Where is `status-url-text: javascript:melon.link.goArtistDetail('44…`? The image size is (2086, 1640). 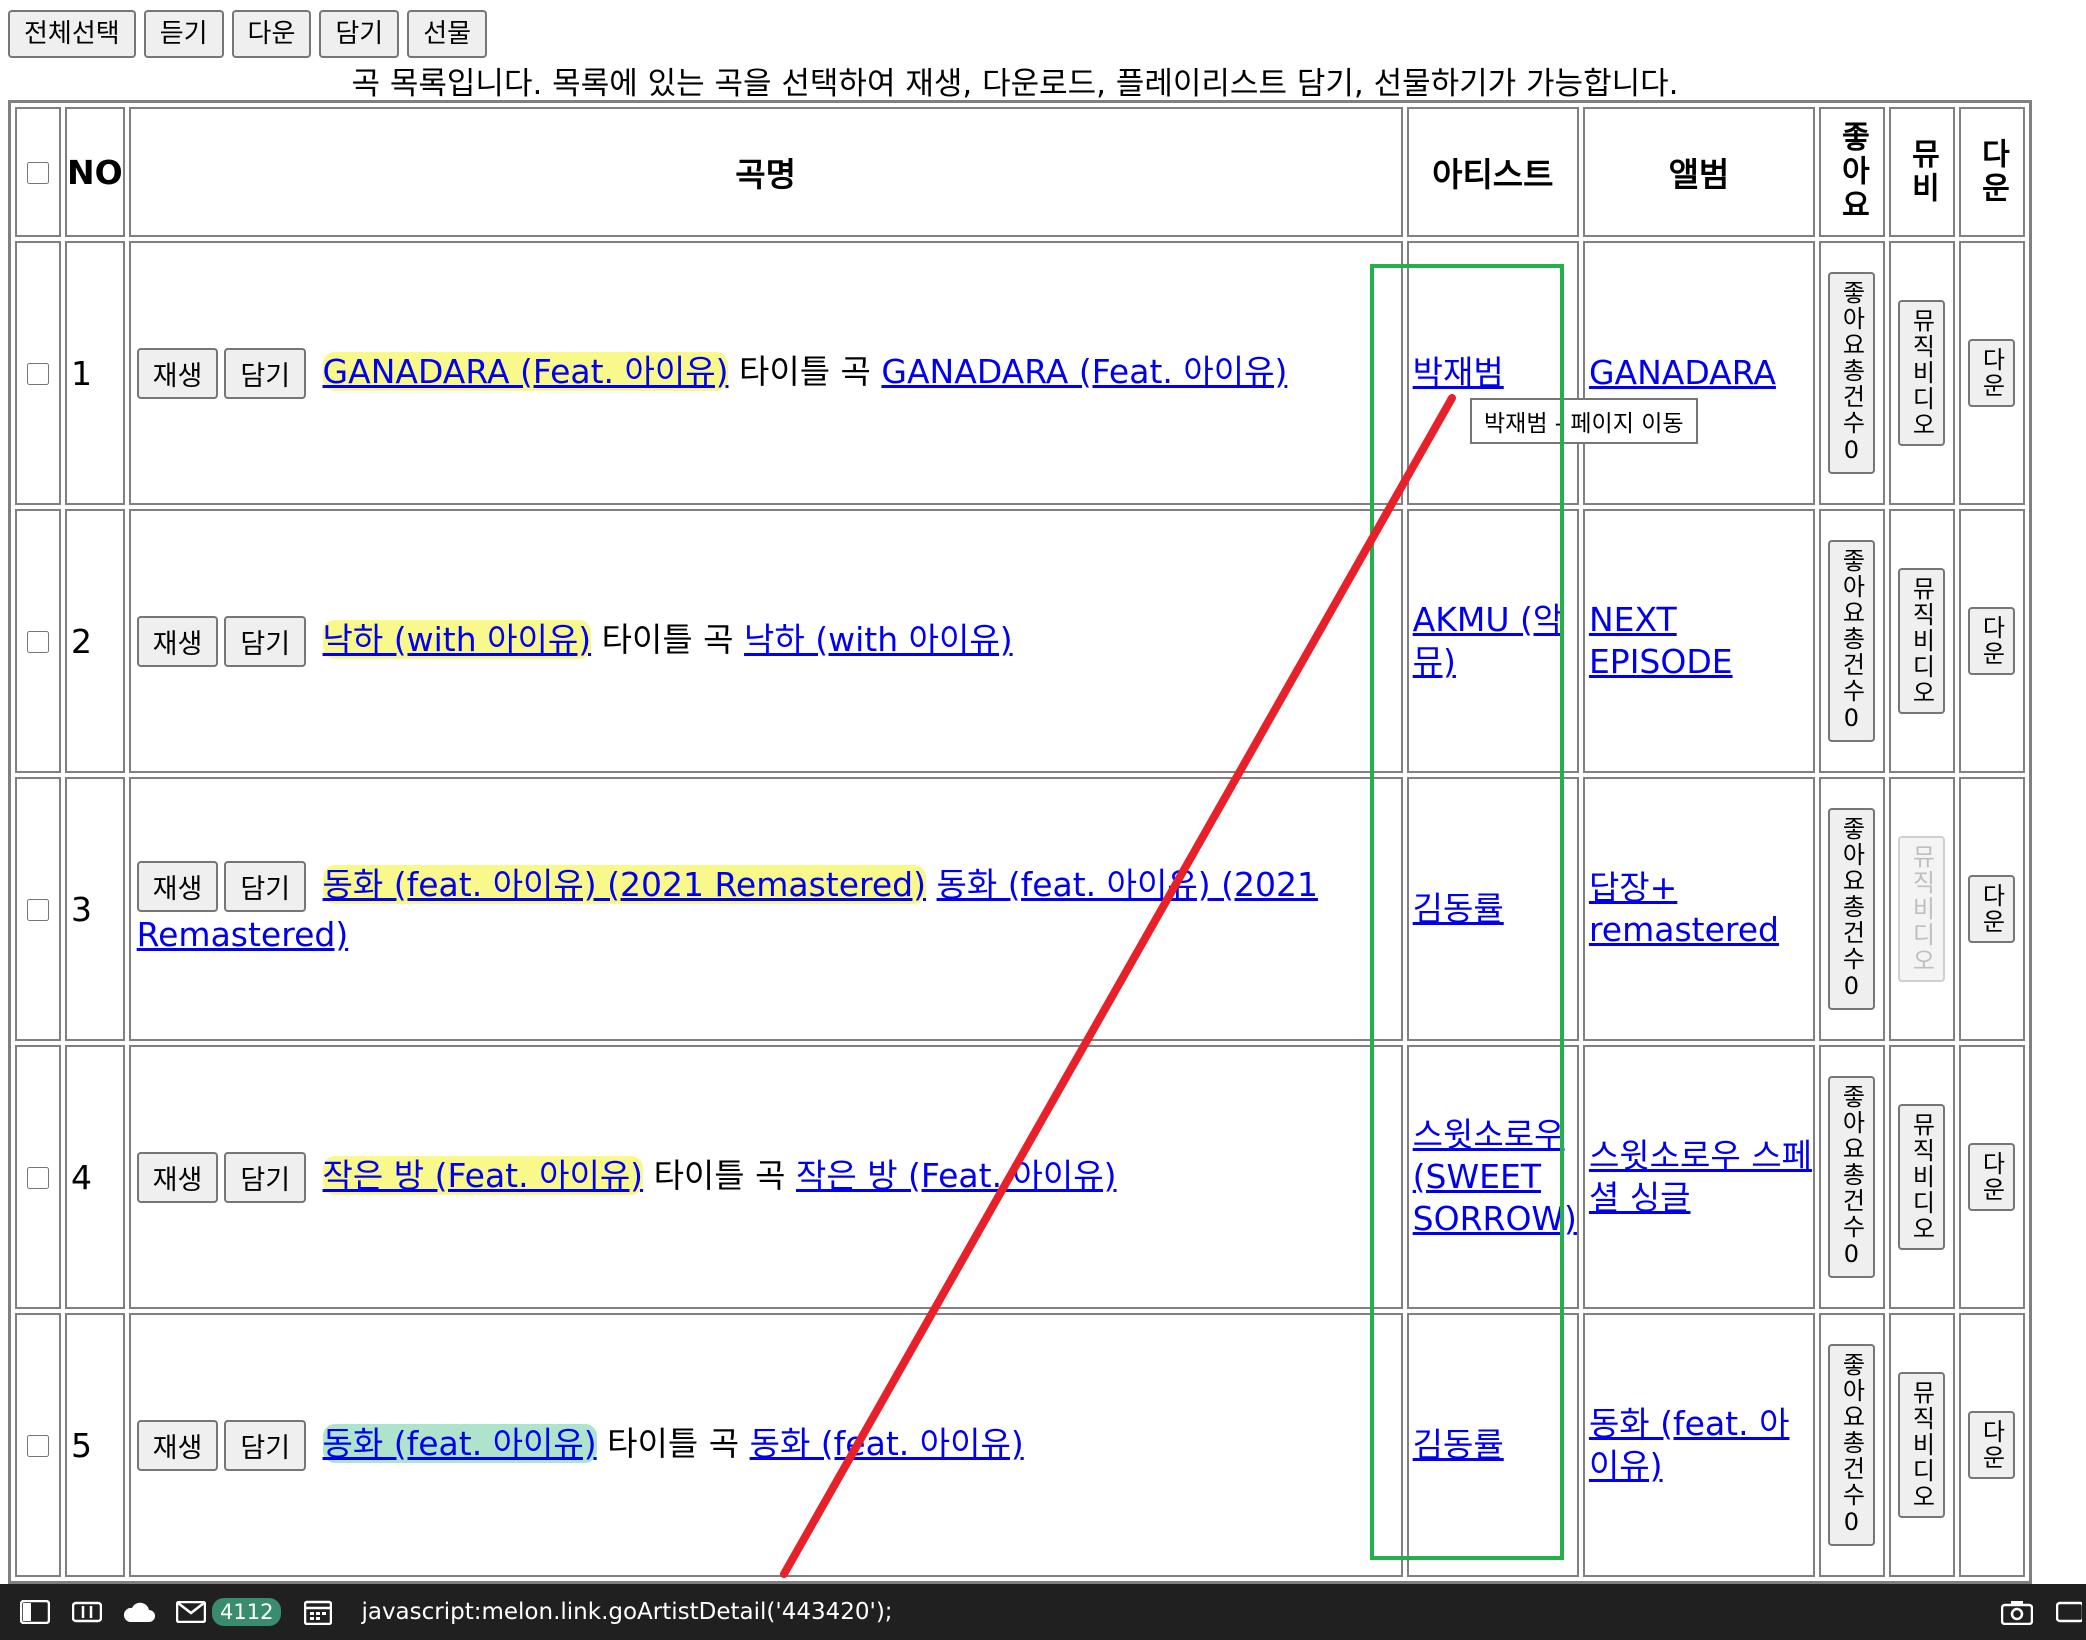
status-url-text: javascript:melon.link.goArtistDetail('44… is located at coordinates (627, 1612).